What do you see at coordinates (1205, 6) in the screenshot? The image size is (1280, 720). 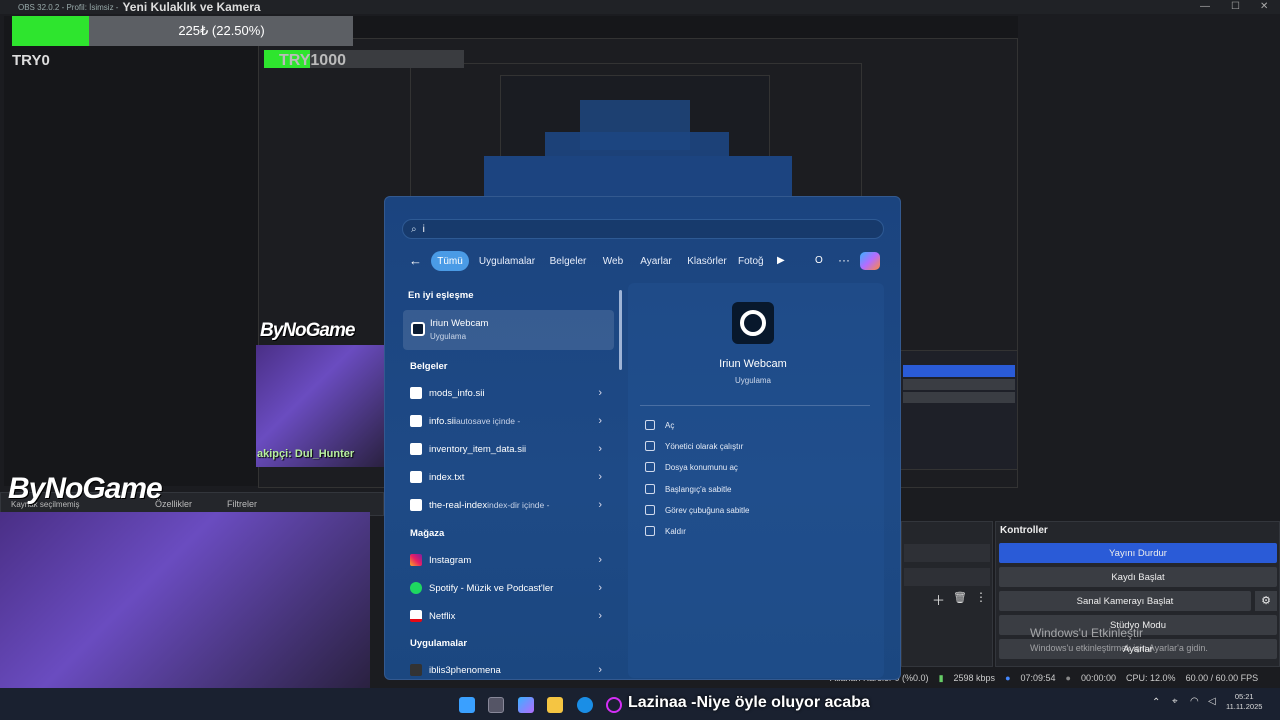 I see `minimize-button: —` at bounding box center [1205, 6].